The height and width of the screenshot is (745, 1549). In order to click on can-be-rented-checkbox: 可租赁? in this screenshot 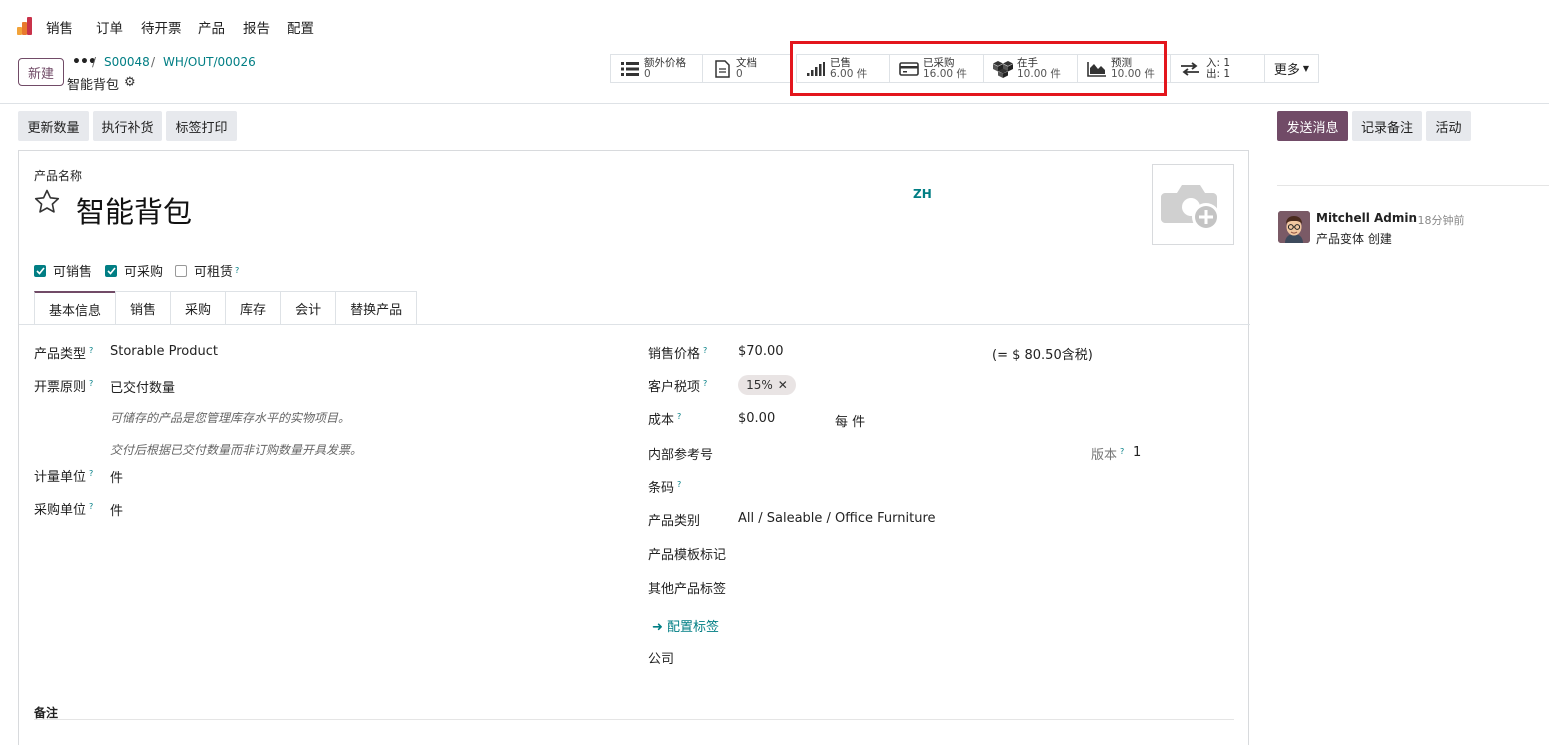, I will do `click(207, 270)`.